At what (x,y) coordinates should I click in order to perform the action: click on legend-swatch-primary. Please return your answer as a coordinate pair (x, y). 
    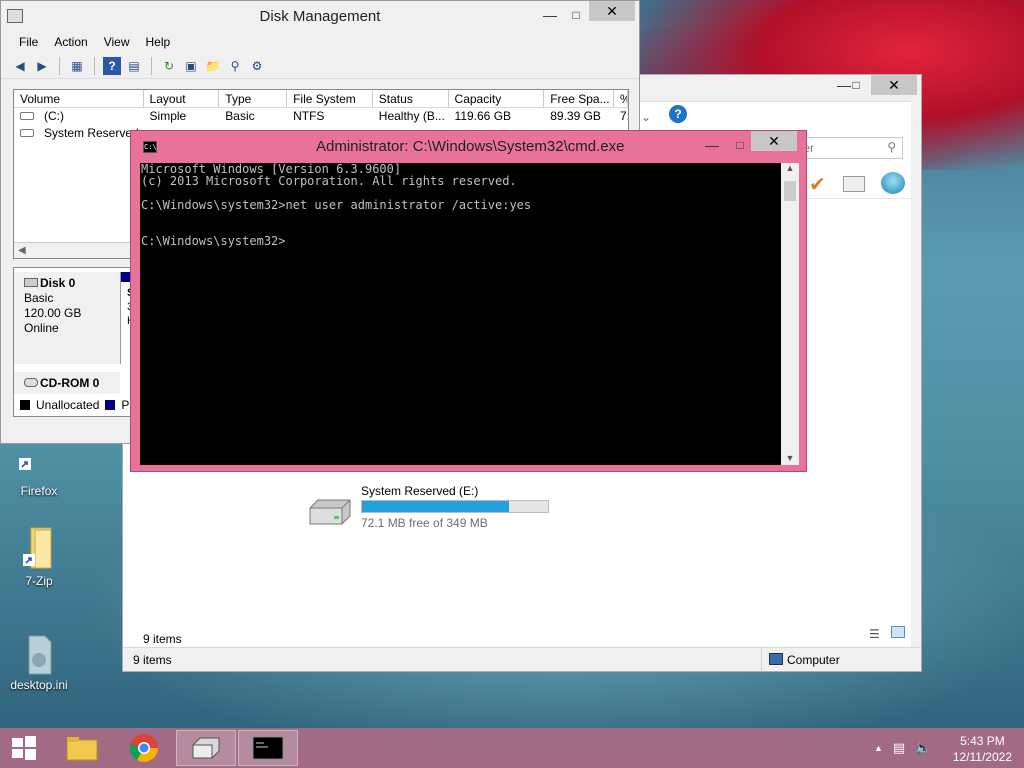
    Looking at the image, I should click on (110, 405).